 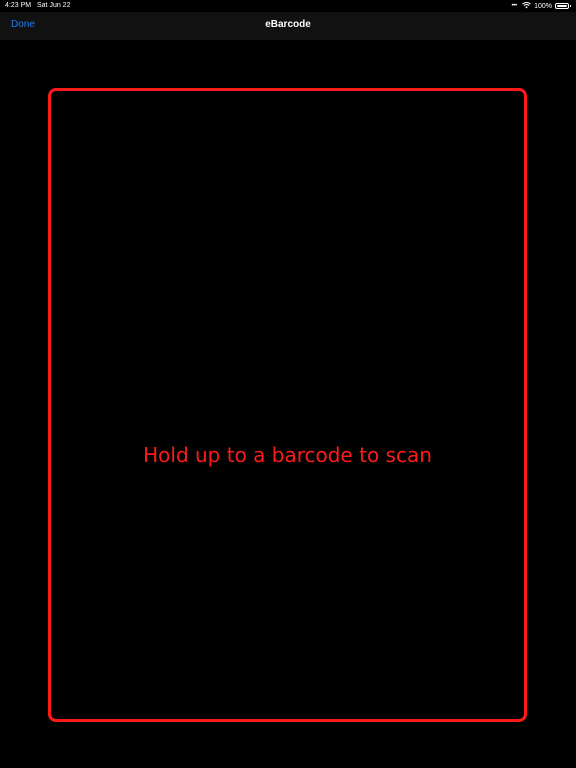 I want to click on nav-title: eBarcode, so click(x=288, y=24).